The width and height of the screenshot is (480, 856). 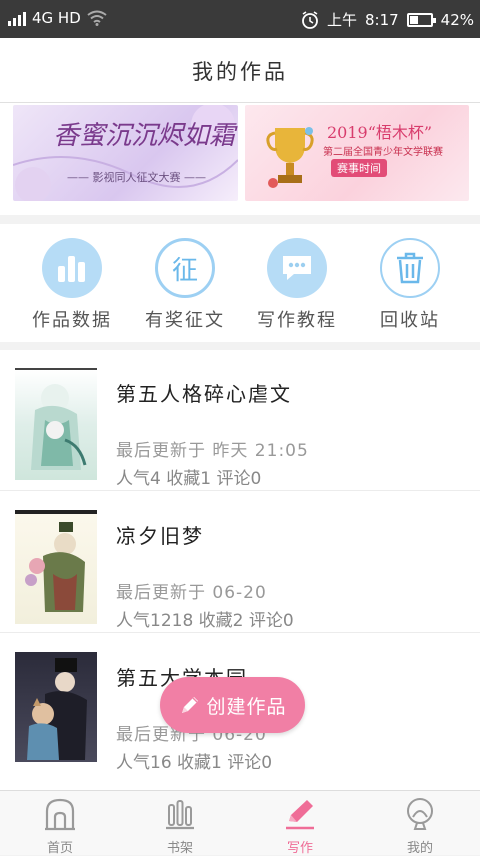 I want to click on time-prefix: 上午, so click(x=341, y=20).